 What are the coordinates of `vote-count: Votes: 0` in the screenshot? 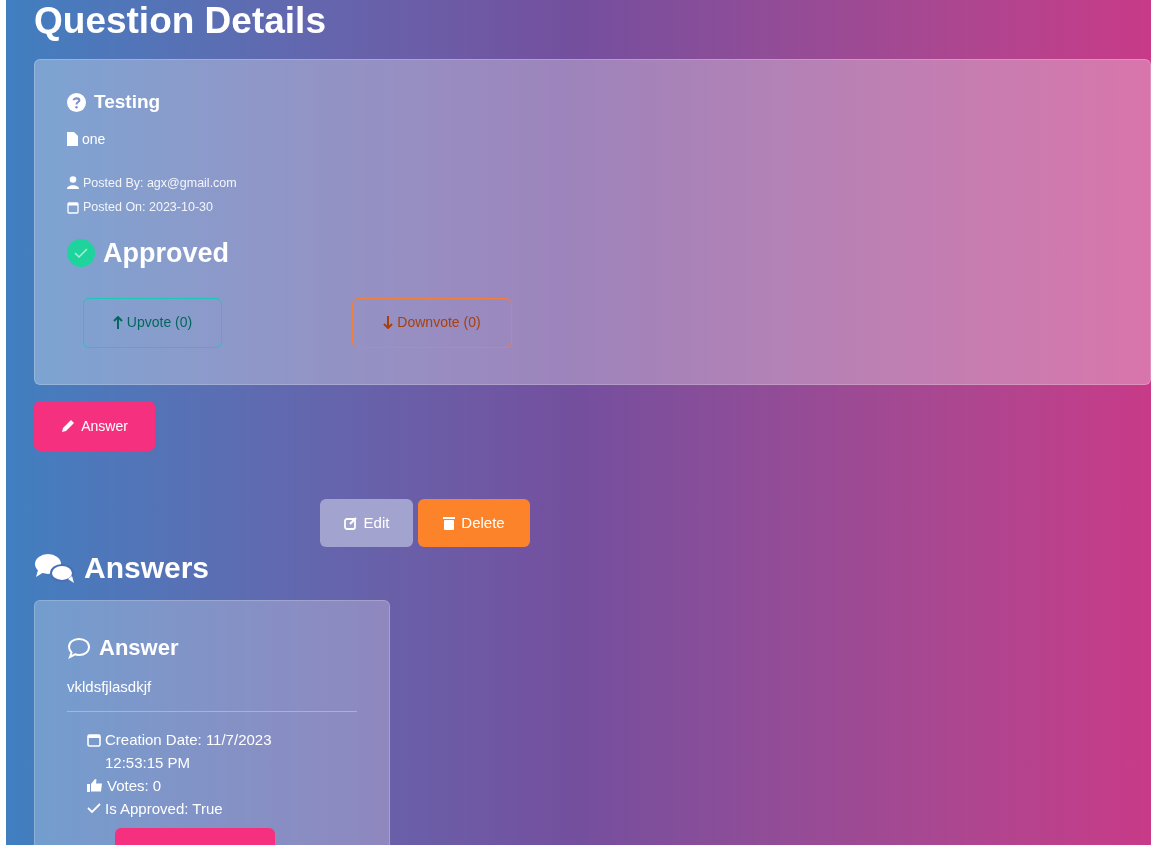 It's located at (134, 785).